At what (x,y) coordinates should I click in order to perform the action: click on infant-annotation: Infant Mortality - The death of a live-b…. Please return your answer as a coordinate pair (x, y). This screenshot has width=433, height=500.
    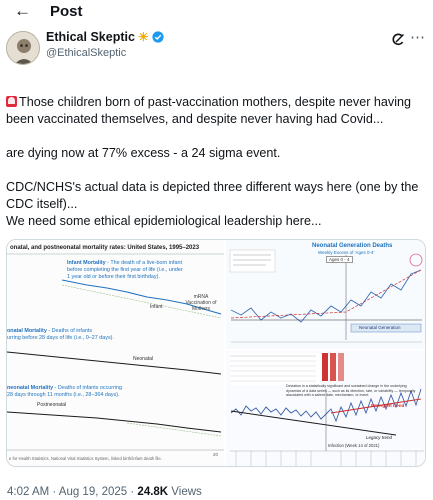
    Looking at the image, I should click on (125, 270).